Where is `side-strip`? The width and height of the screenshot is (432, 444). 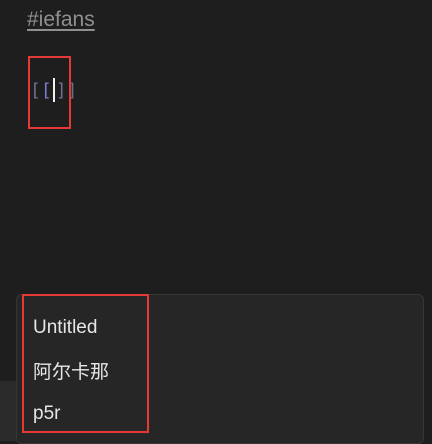 side-strip is located at coordinates (8, 411).